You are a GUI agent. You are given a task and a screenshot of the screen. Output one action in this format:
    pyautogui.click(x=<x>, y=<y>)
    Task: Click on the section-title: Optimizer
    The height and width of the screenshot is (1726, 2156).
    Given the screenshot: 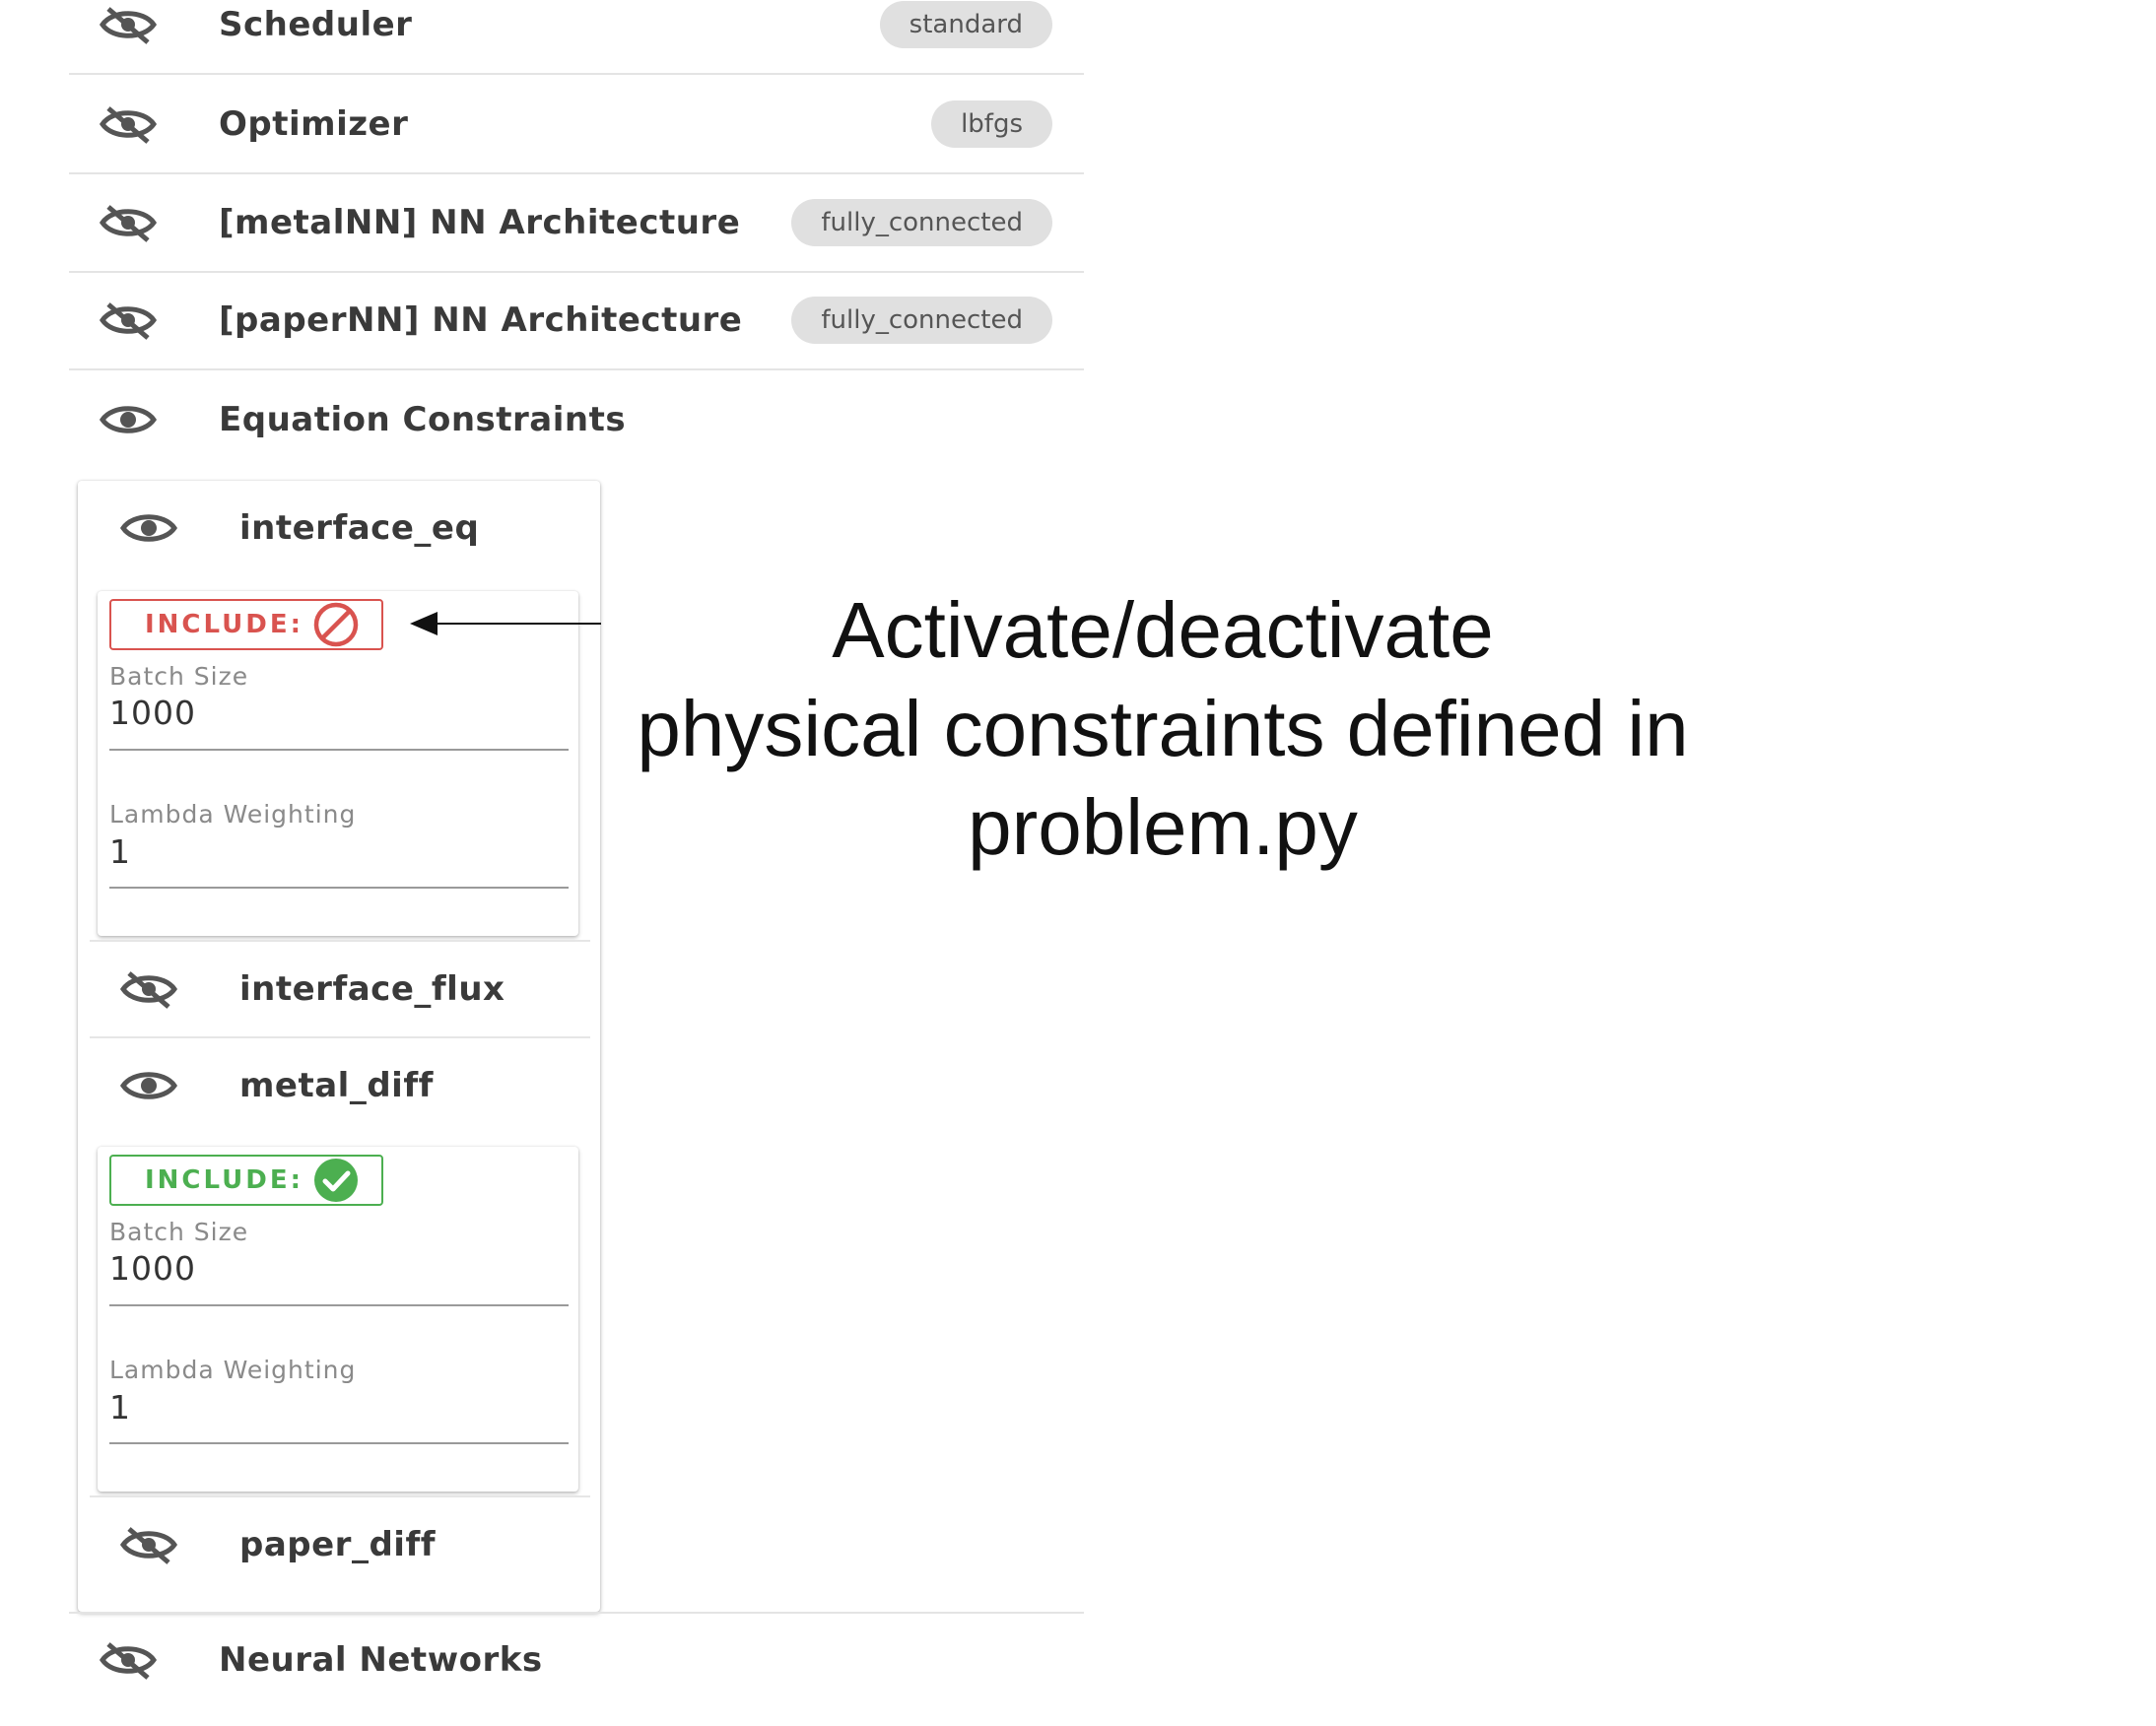 What is the action you would take?
    pyautogui.click(x=314, y=124)
    